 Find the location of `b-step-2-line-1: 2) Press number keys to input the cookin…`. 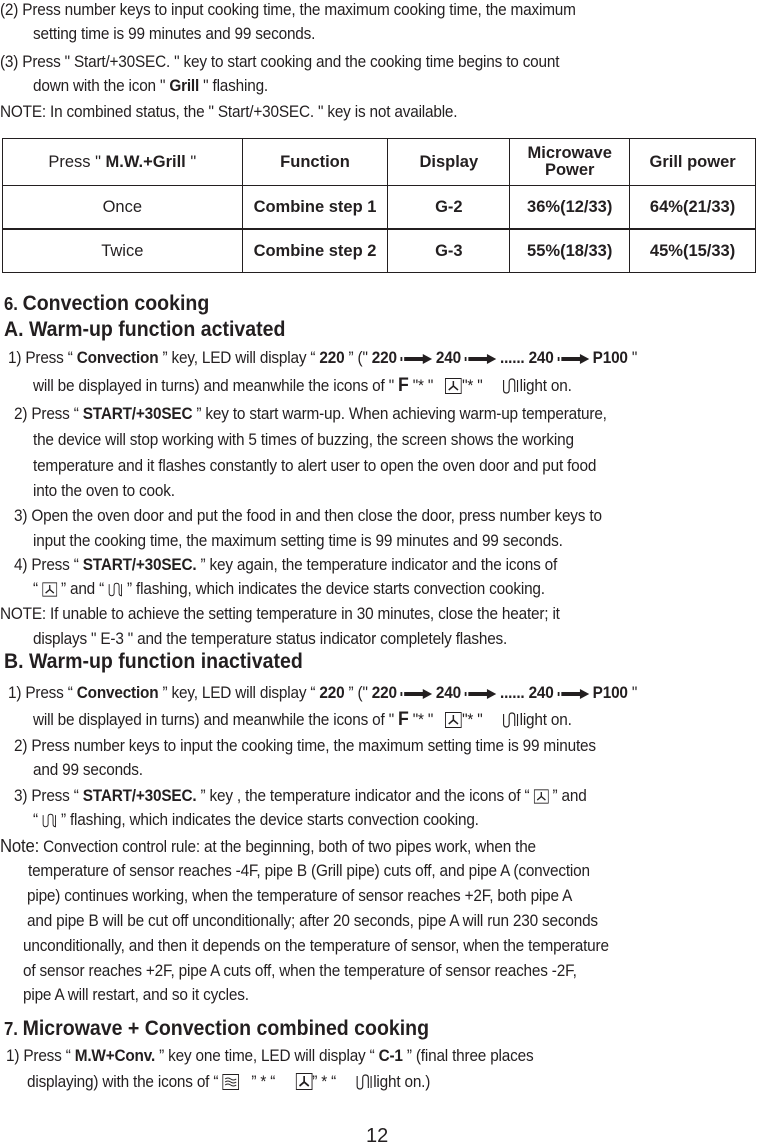

b-step-2-line-1: 2) Press number keys to input the cookin… is located at coordinates (305, 746).